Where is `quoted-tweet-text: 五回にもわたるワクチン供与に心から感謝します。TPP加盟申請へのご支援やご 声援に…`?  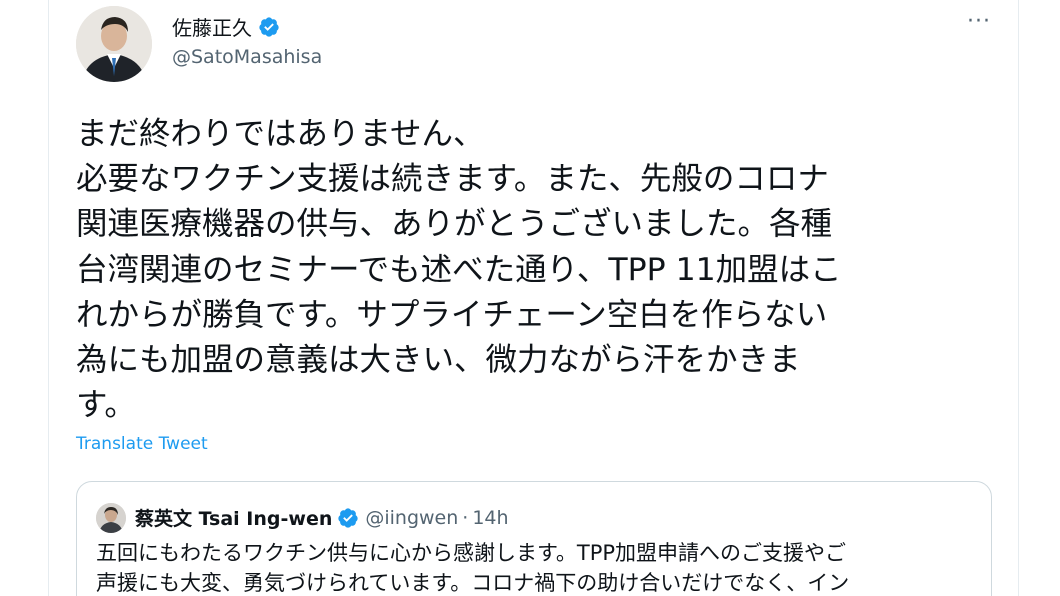 quoted-tweet-text: 五回にもわたるワクチン供与に心から感謝します。TPP加盟申請へのご支援やご 声援に… is located at coordinates (536, 567).